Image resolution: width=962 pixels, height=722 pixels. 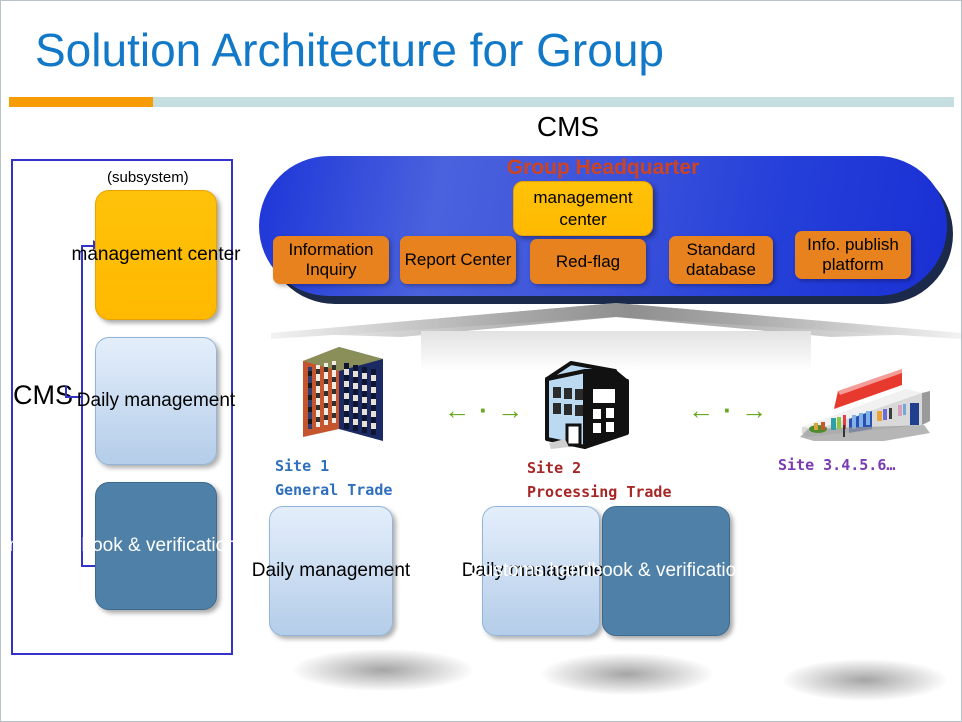 I want to click on site-2-name: Site 2, so click(x=554, y=468).